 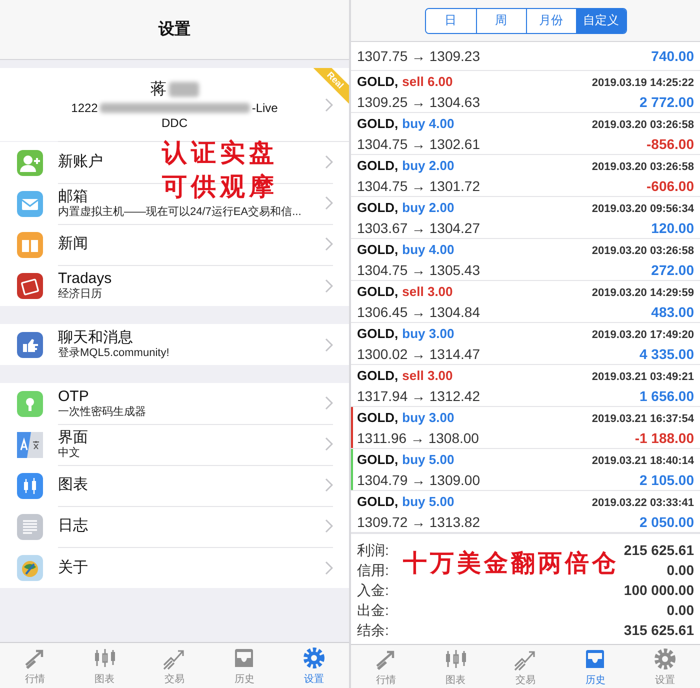 I want to click on trade-prices: 1309.25 → 1304.63, so click(x=418, y=102).